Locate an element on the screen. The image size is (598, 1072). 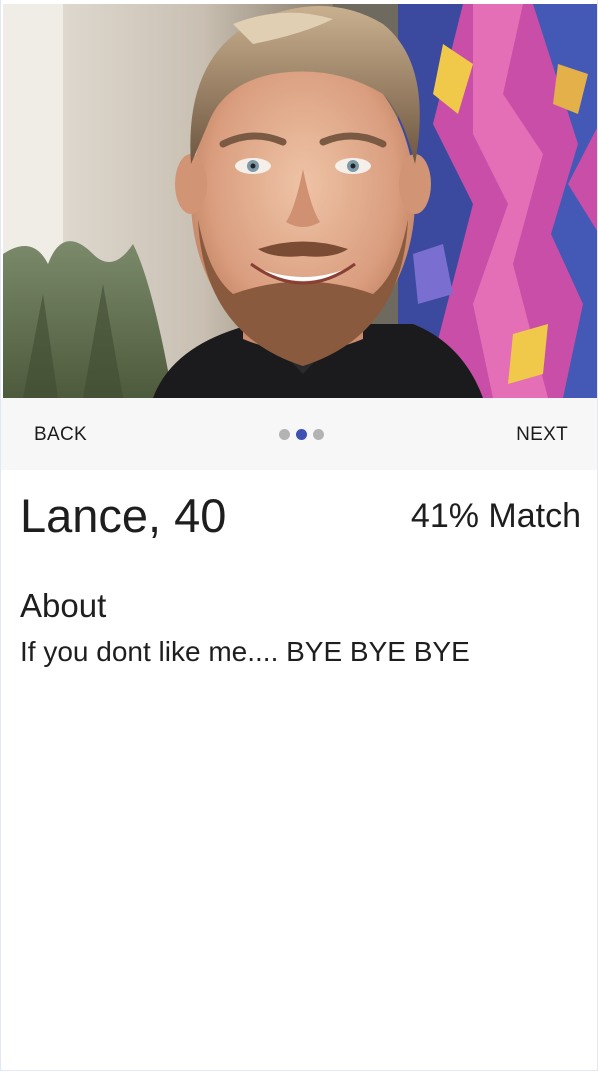
about-heading: About is located at coordinates (63, 605).